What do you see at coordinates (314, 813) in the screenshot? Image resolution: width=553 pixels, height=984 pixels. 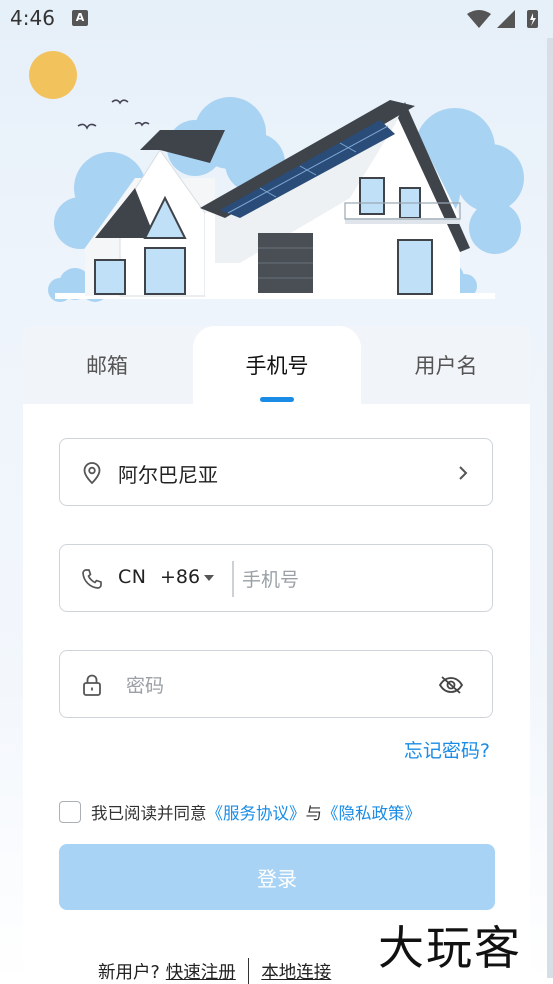 I see `agreement-conjunction: 与` at bounding box center [314, 813].